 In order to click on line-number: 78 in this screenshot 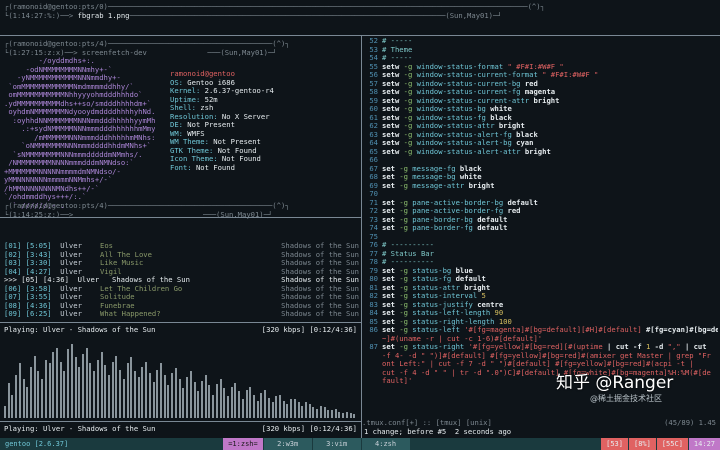, I will do `click(373, 262)`.